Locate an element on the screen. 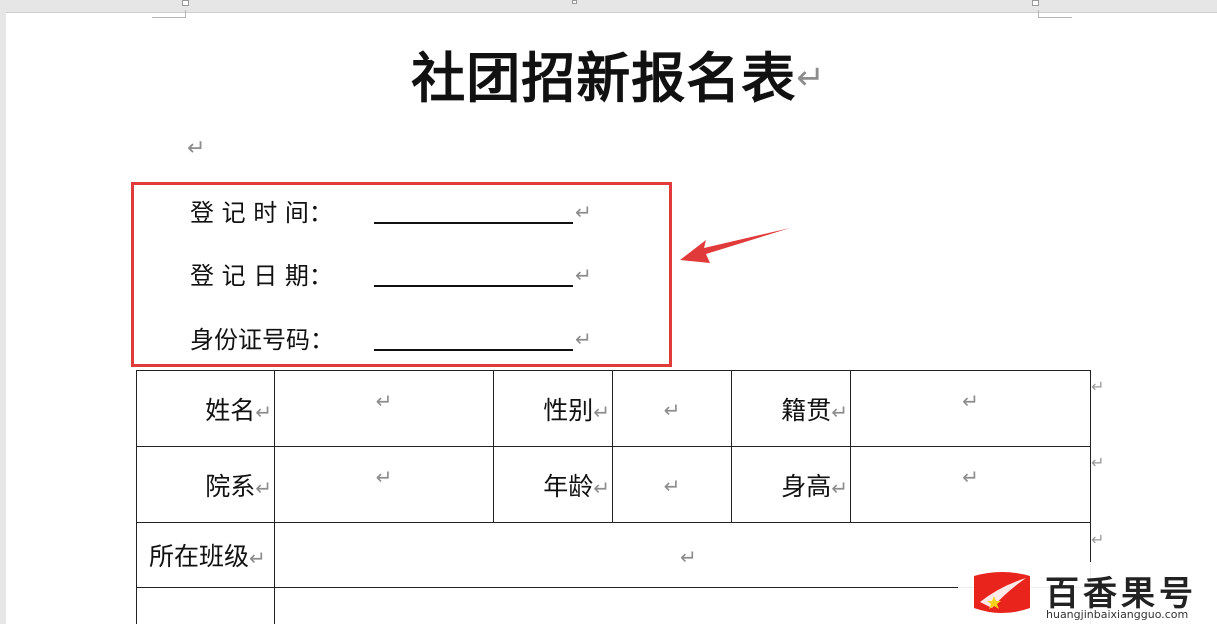  cell-label-empty is located at coordinates (205, 605).